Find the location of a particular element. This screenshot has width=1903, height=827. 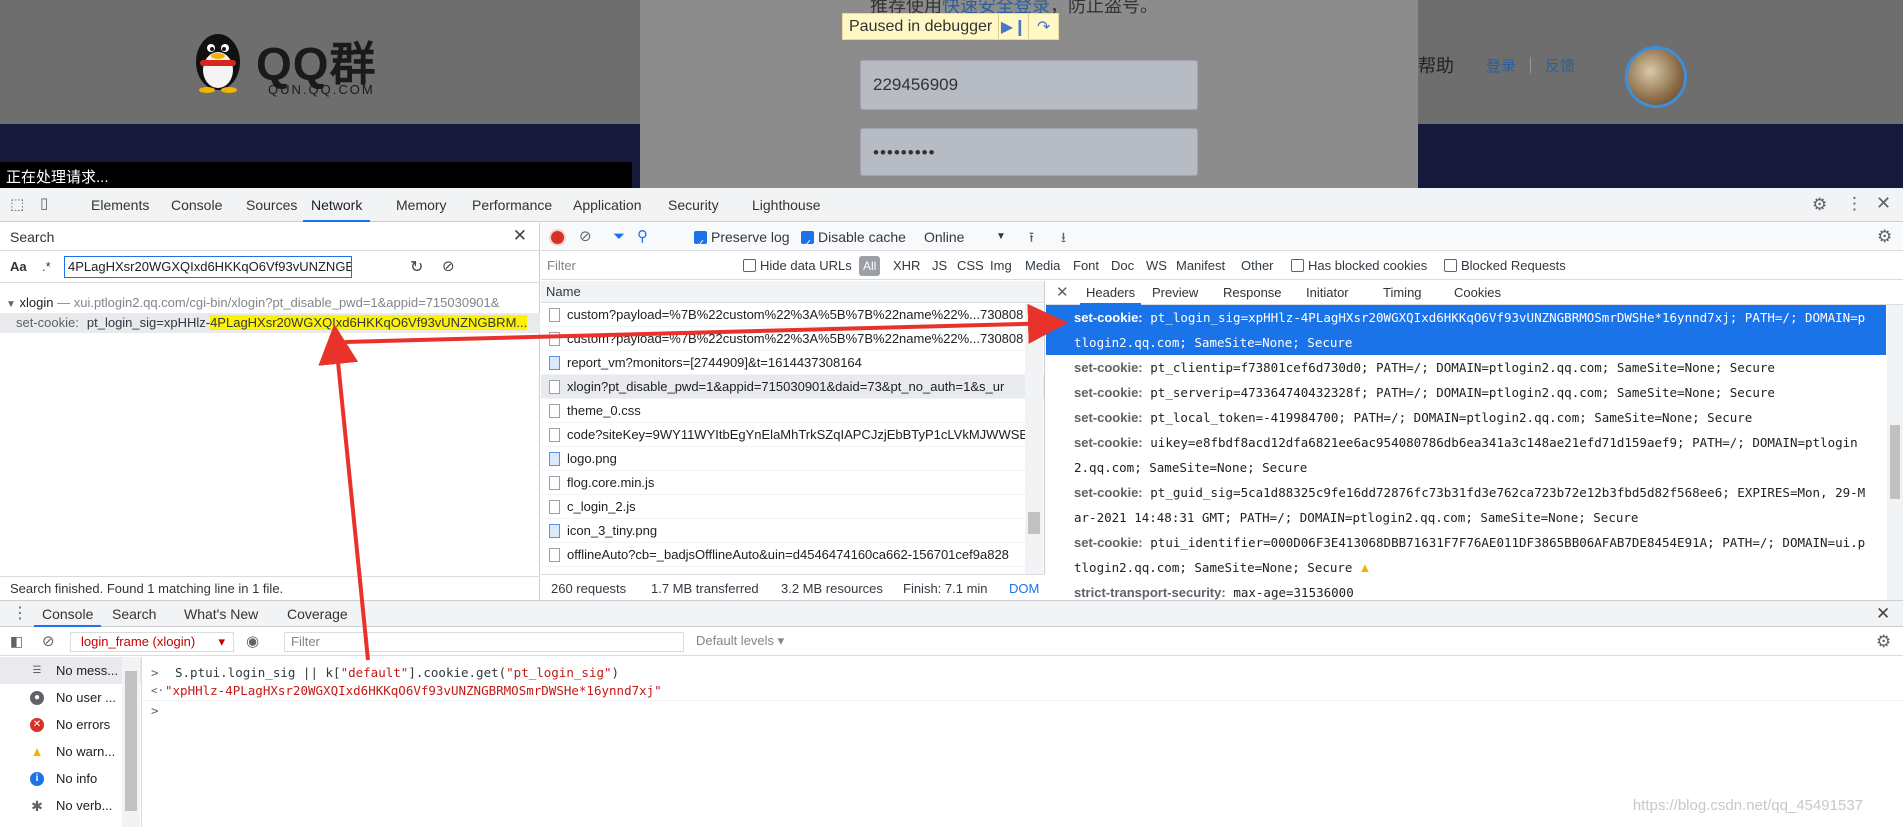

name-column-header: Name is located at coordinates (792, 292).